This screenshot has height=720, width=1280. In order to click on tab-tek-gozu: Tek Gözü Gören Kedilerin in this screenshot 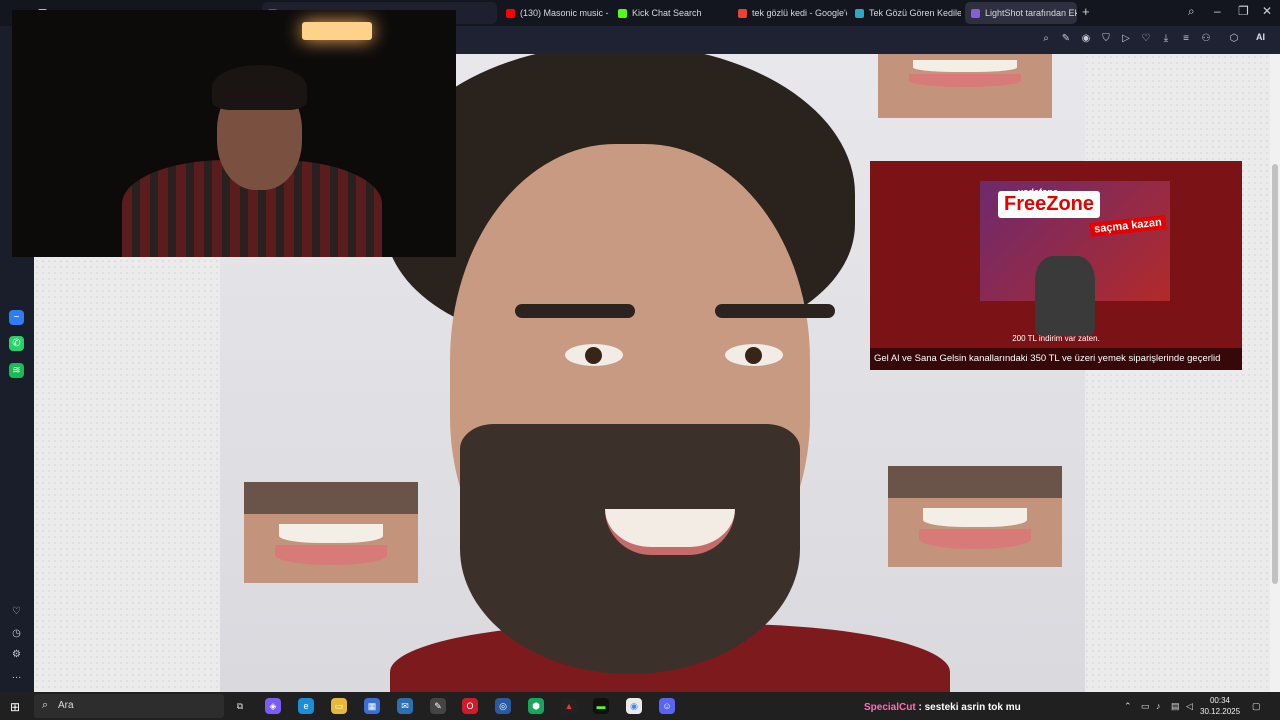, I will do `click(905, 13)`.